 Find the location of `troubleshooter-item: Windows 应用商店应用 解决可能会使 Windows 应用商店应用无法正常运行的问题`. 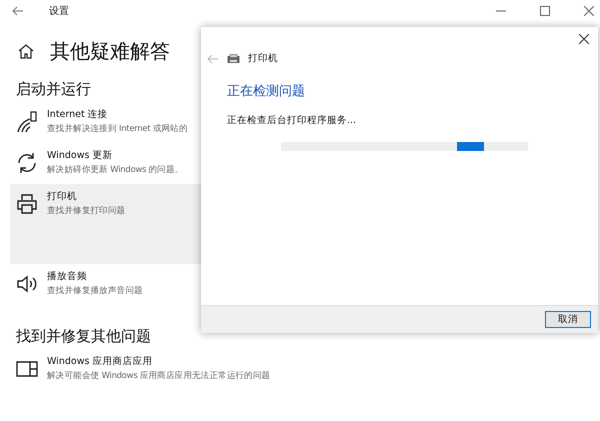

troubleshooter-item: Windows 应用商店应用 解决可能会使 Windows 应用商店应用无法正常运行的问题 is located at coordinates (160, 369).